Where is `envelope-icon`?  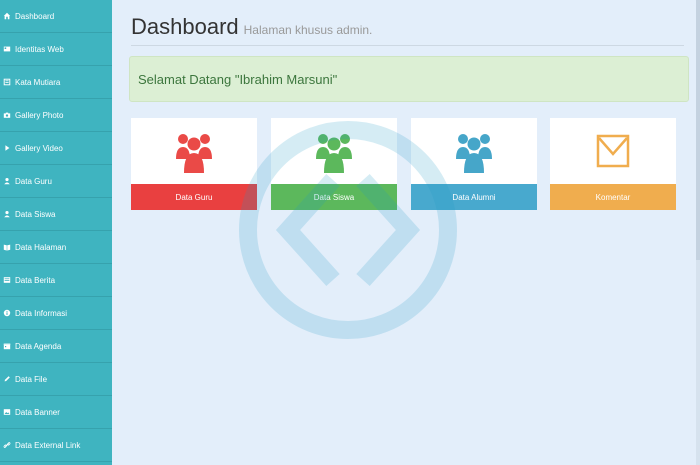
envelope-icon is located at coordinates (613, 151).